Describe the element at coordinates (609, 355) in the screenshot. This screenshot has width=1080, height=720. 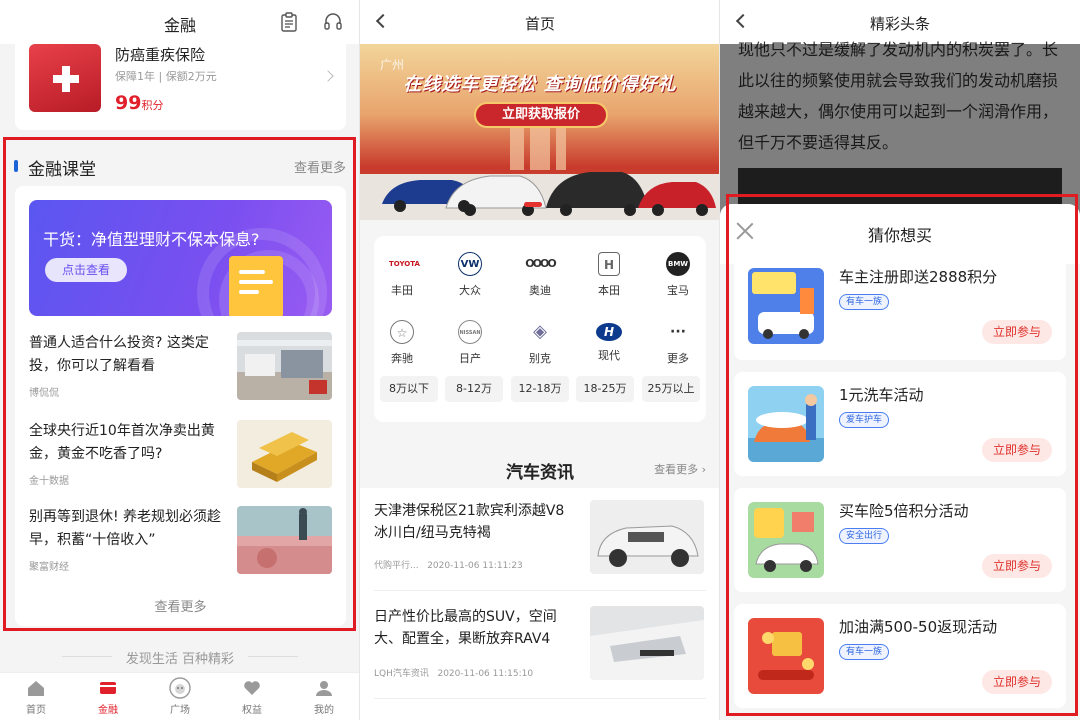
I see `brand-label: 现代` at that location.